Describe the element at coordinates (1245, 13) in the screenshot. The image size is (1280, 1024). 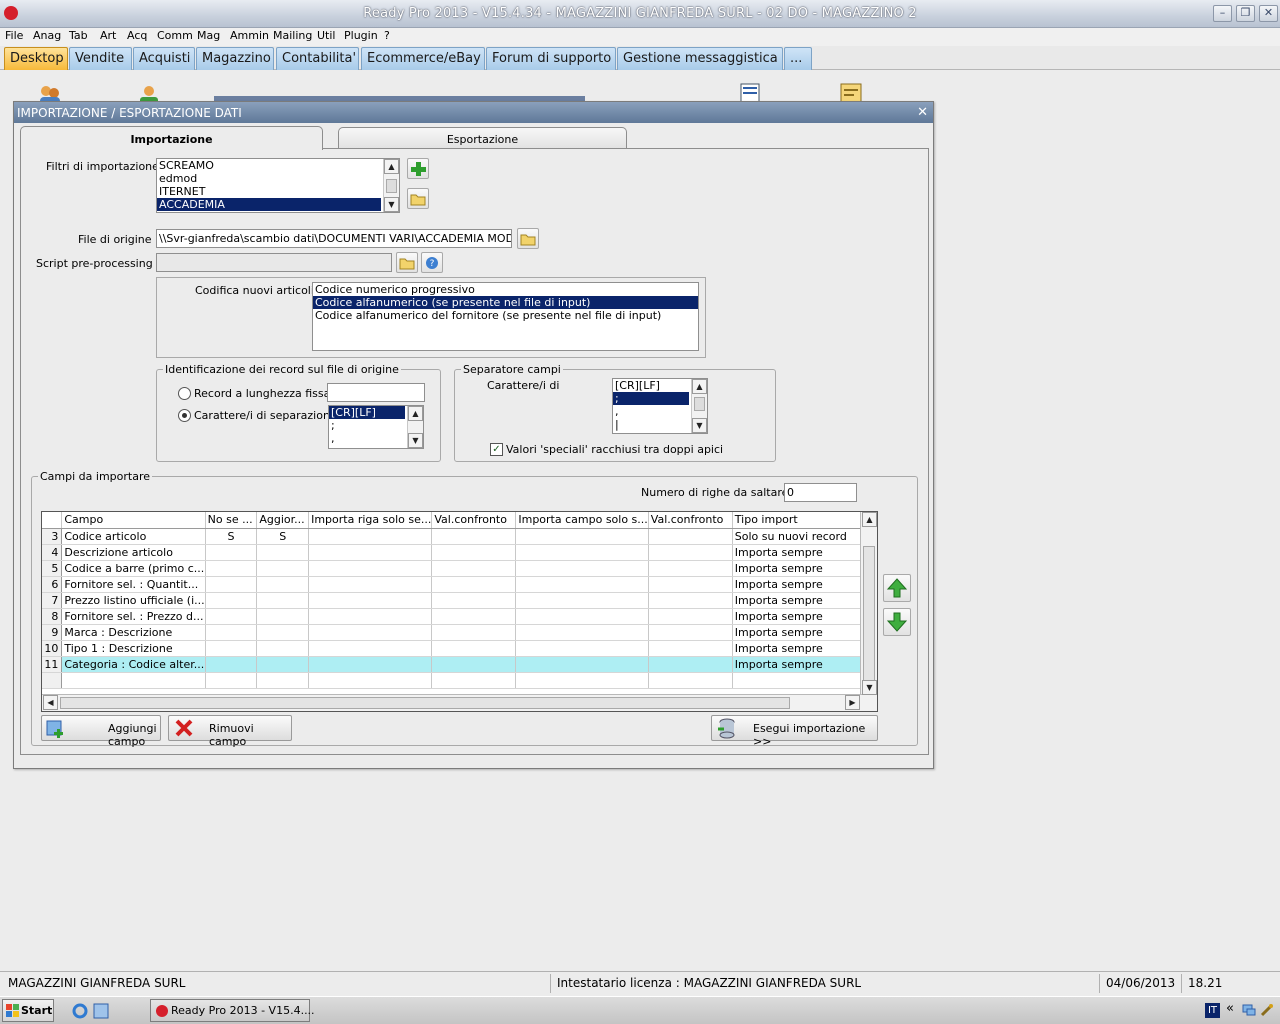
I see `restore-button: ❐` at that location.